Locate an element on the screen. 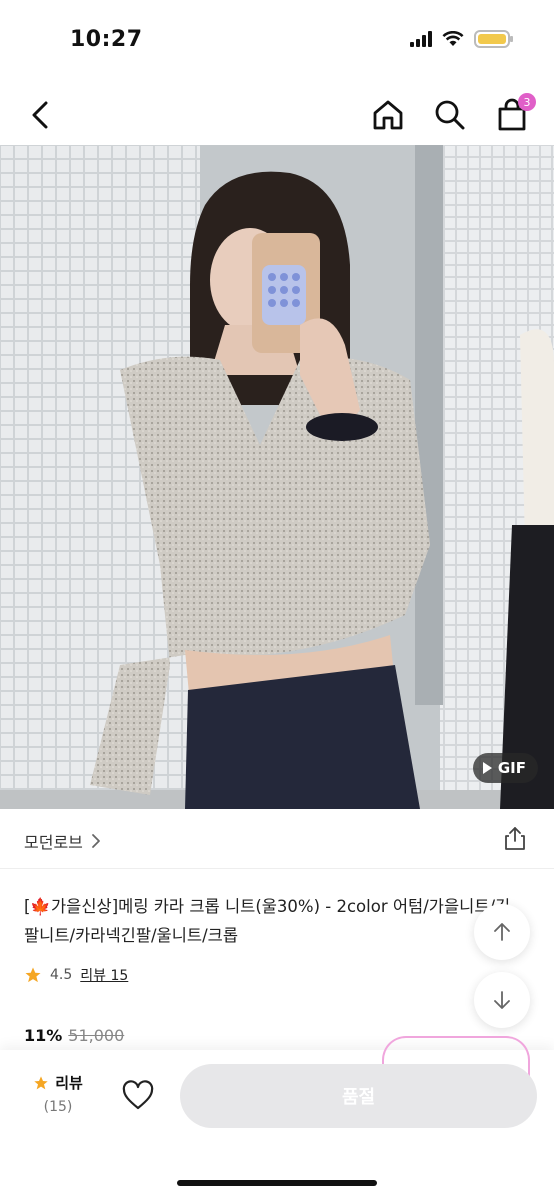 Image resolution: width=554 pixels, height=1200 pixels. brand-name: 모던로브 is located at coordinates (53, 842).